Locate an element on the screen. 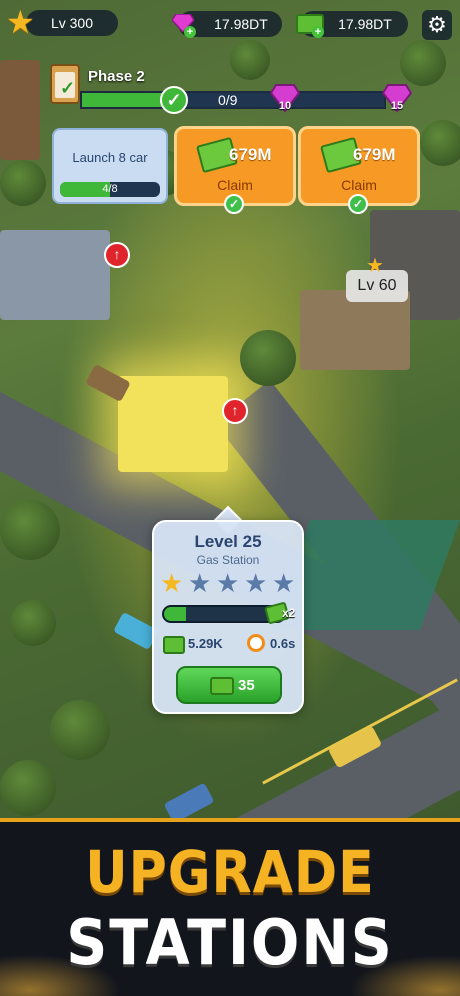 This screenshot has height=996, width=460. banner-headline: UPGRADE is located at coordinates (230, 872).